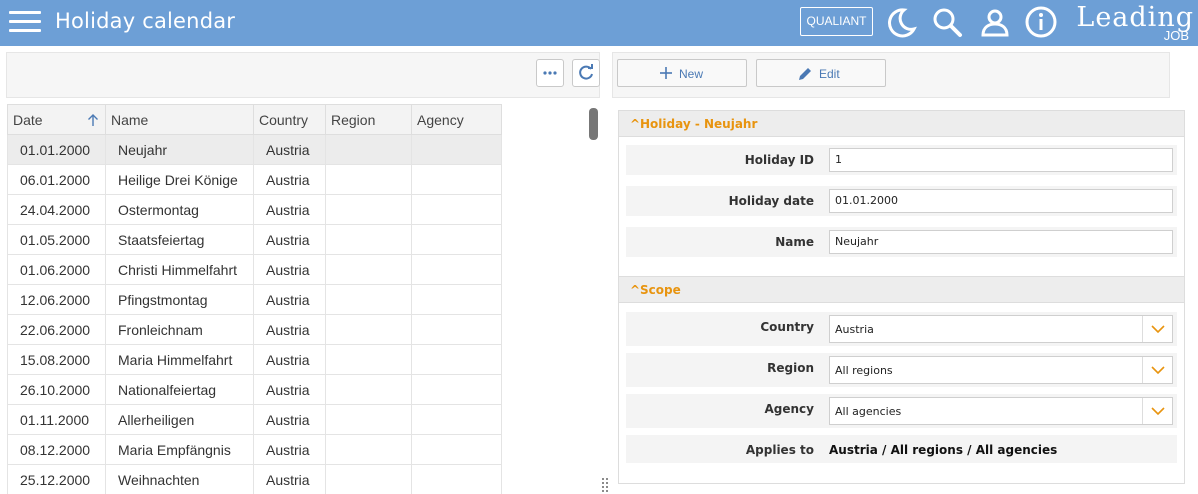 This screenshot has width=1198, height=494. I want to click on cell-date: 01.06.2000, so click(56, 269).